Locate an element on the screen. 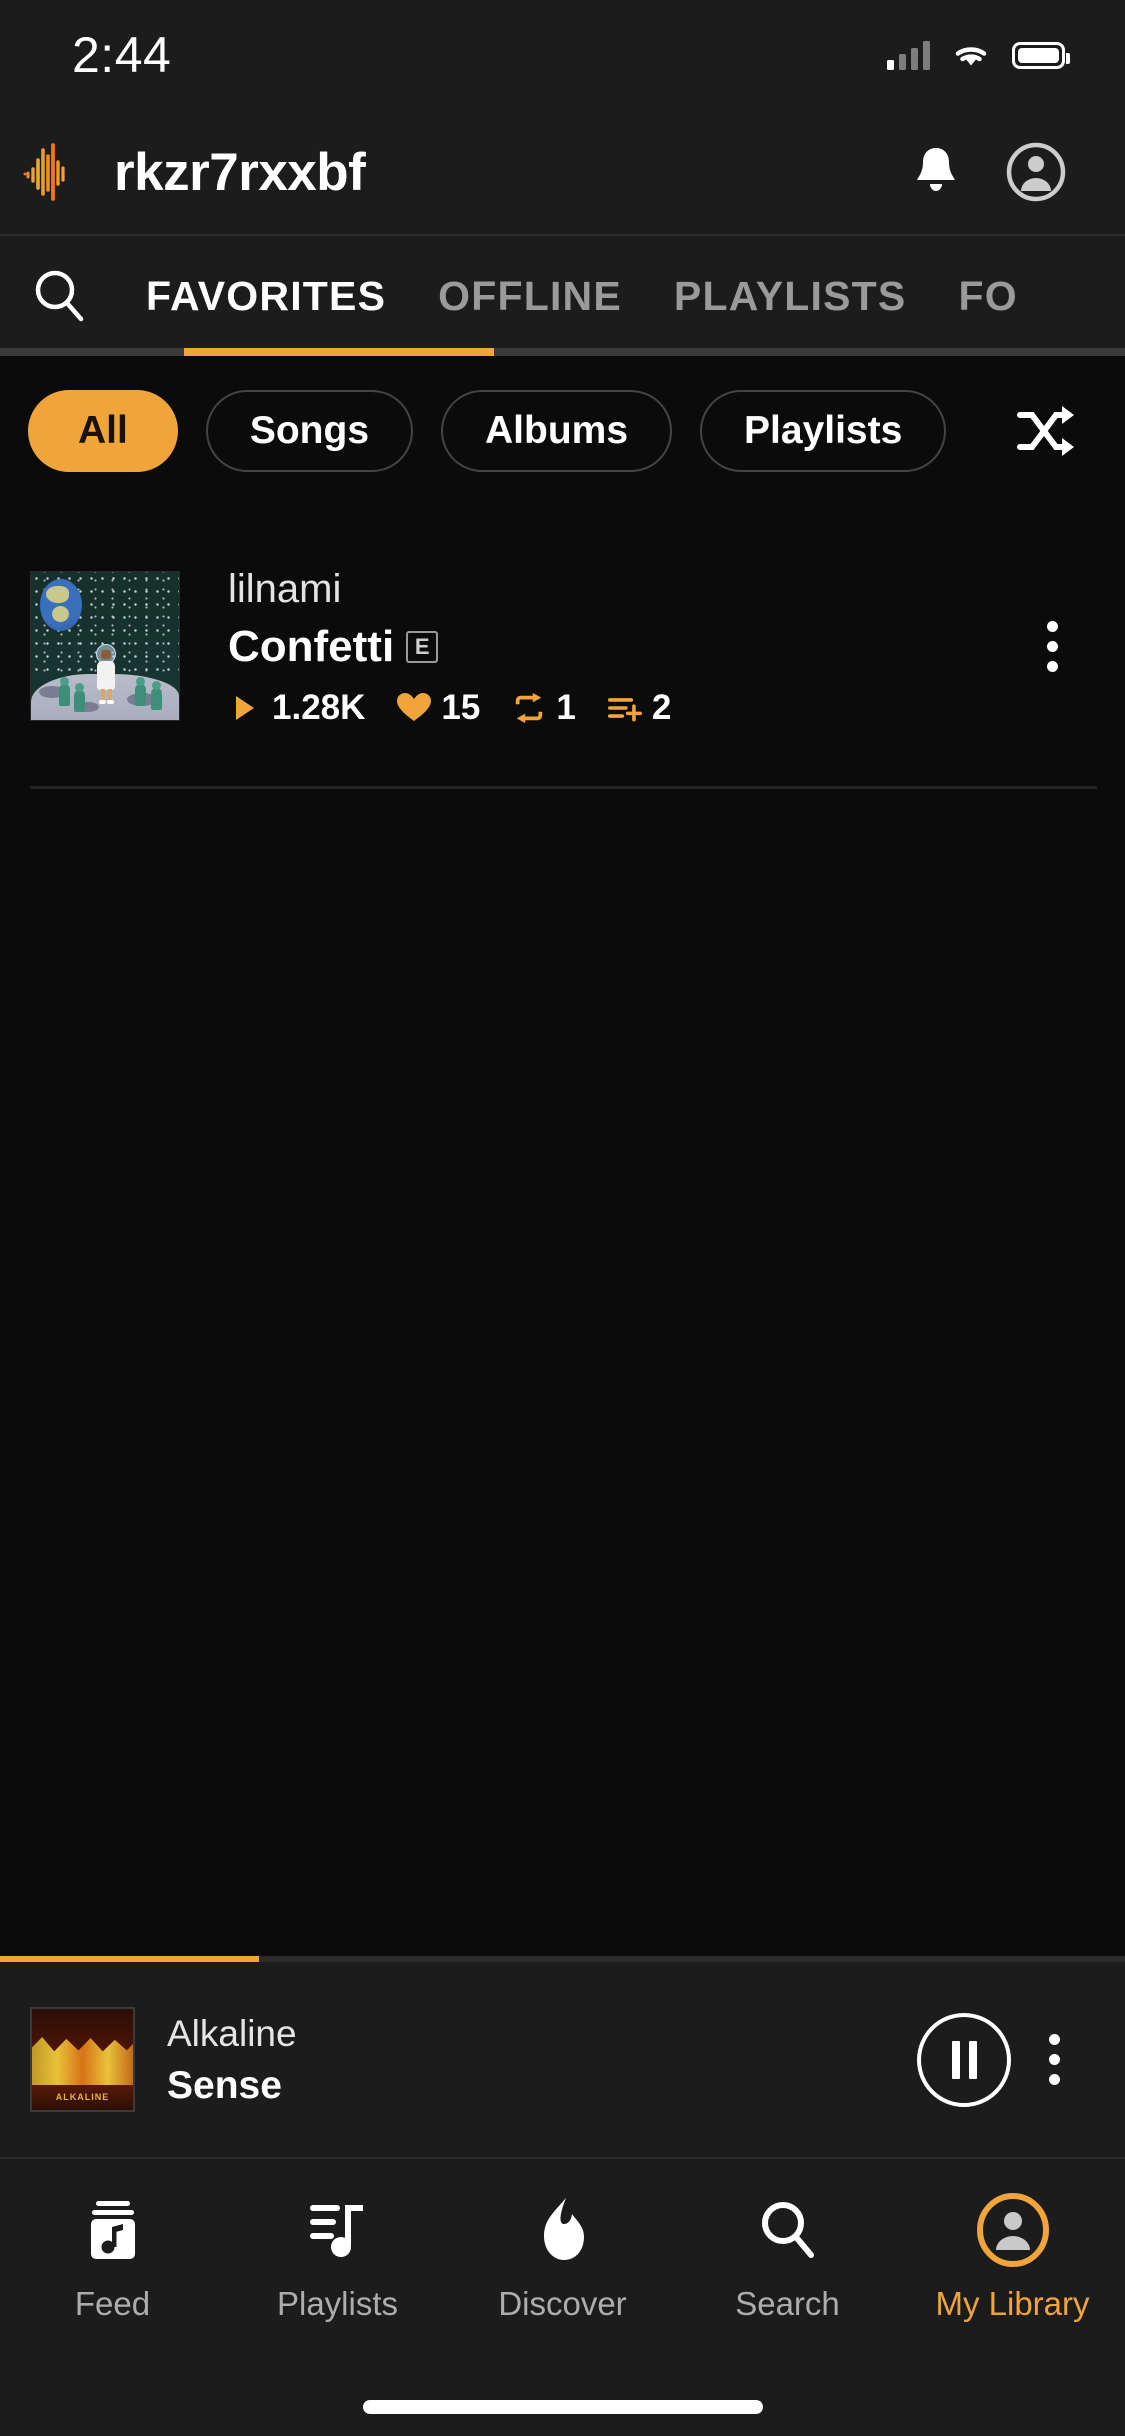 The image size is (1125, 2436). mini-player: ALKALINE Alkaline Sense is located at coordinates (562, 2056).